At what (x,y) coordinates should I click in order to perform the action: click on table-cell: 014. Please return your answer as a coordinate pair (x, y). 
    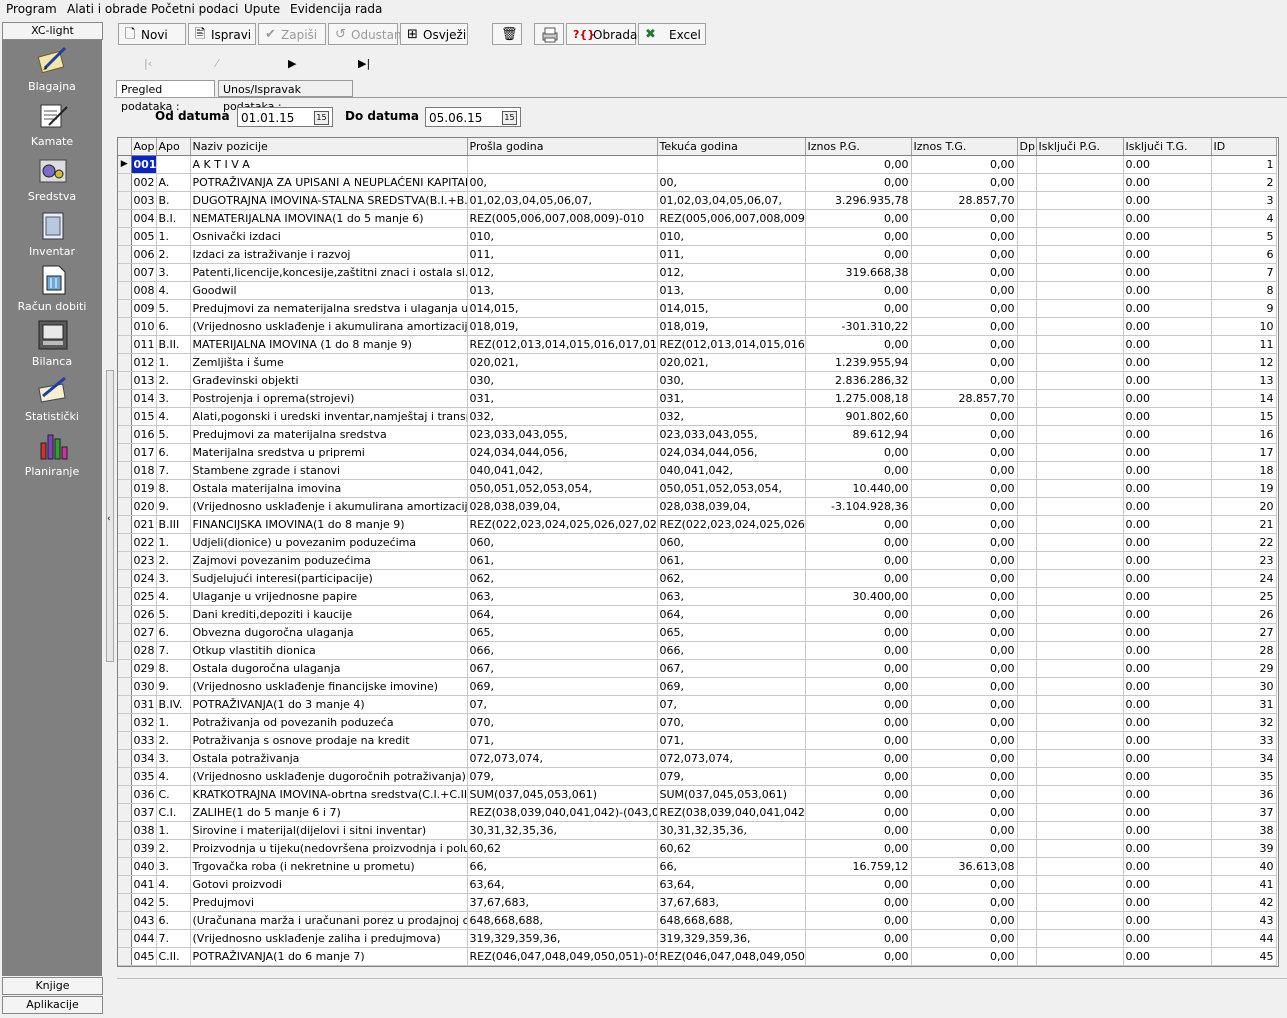
    Looking at the image, I should click on (144, 398).